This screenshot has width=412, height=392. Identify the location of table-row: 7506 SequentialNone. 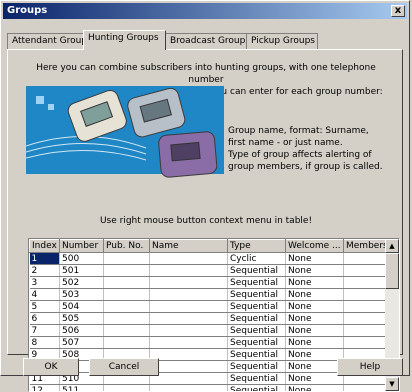
(208, 331).